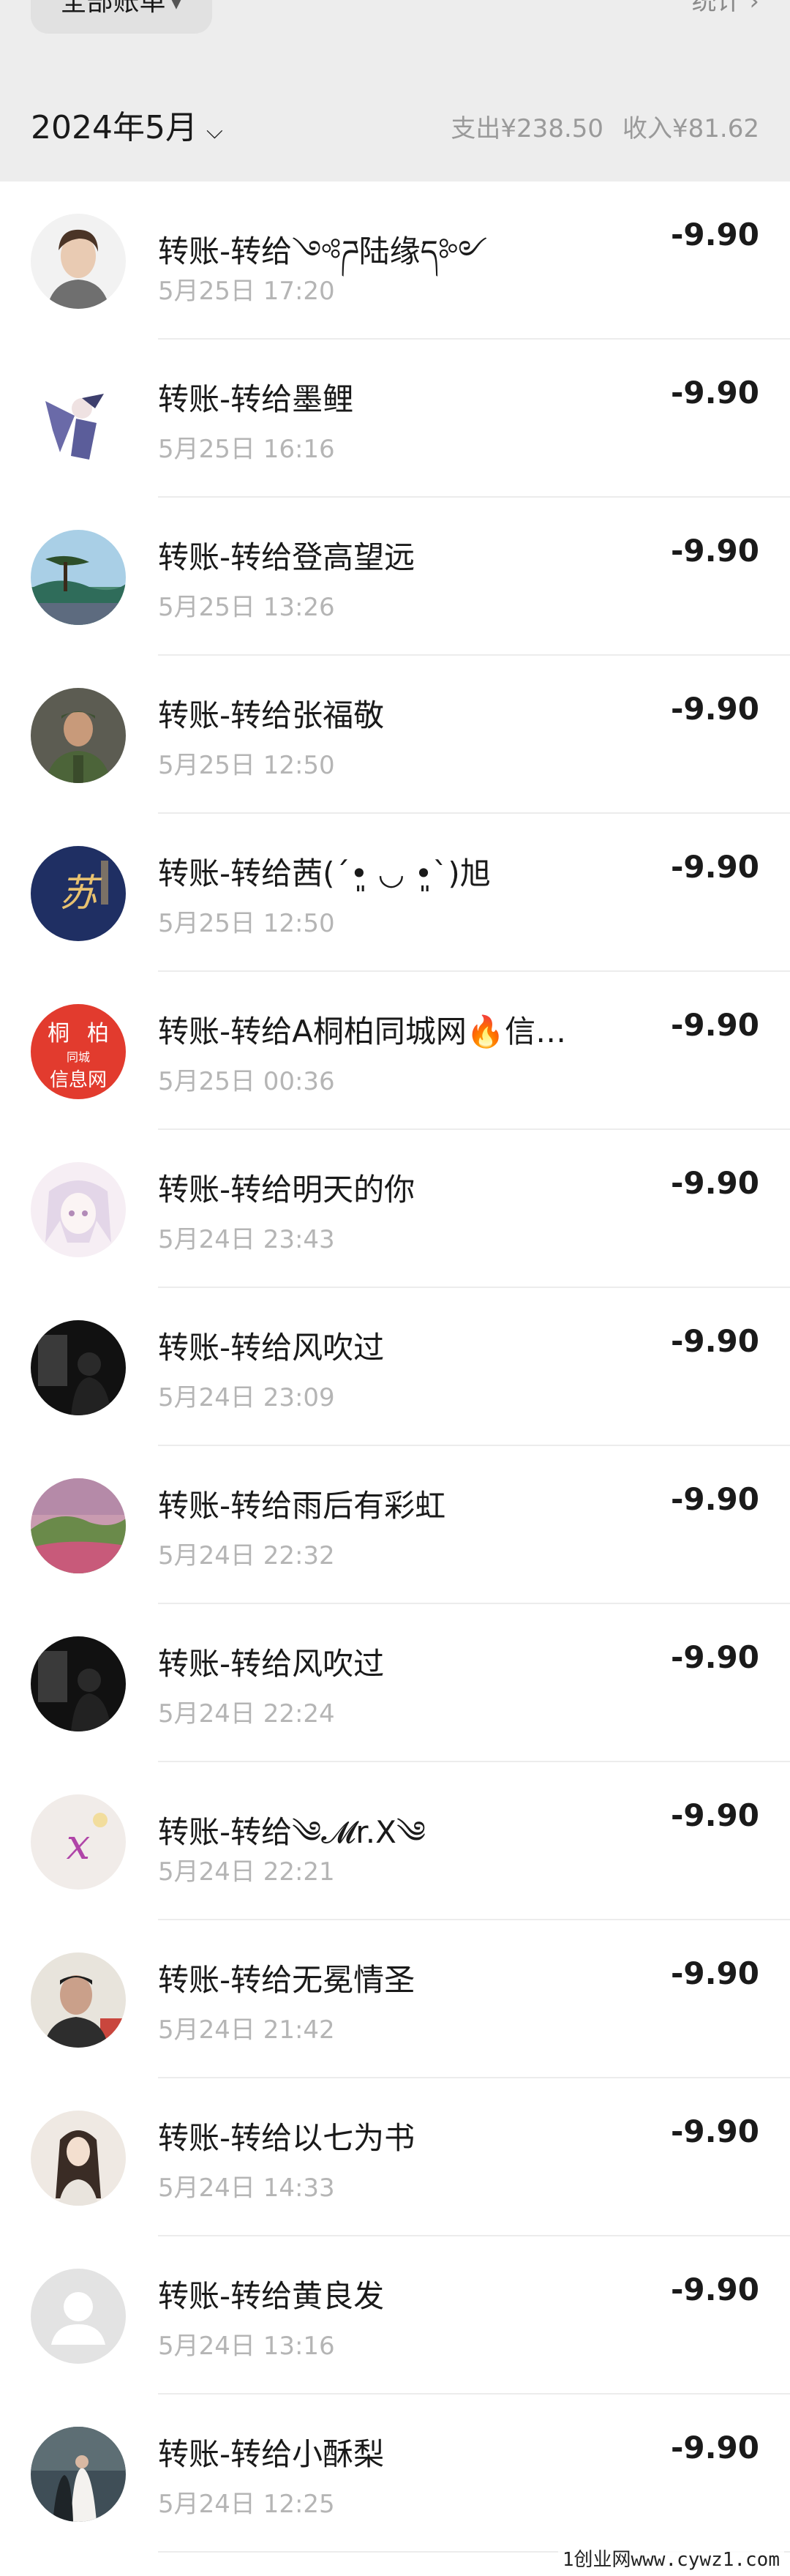 This screenshot has height=2576, width=790. What do you see at coordinates (176, 6) in the screenshot?
I see `caret-down-icon: ▼` at bounding box center [176, 6].